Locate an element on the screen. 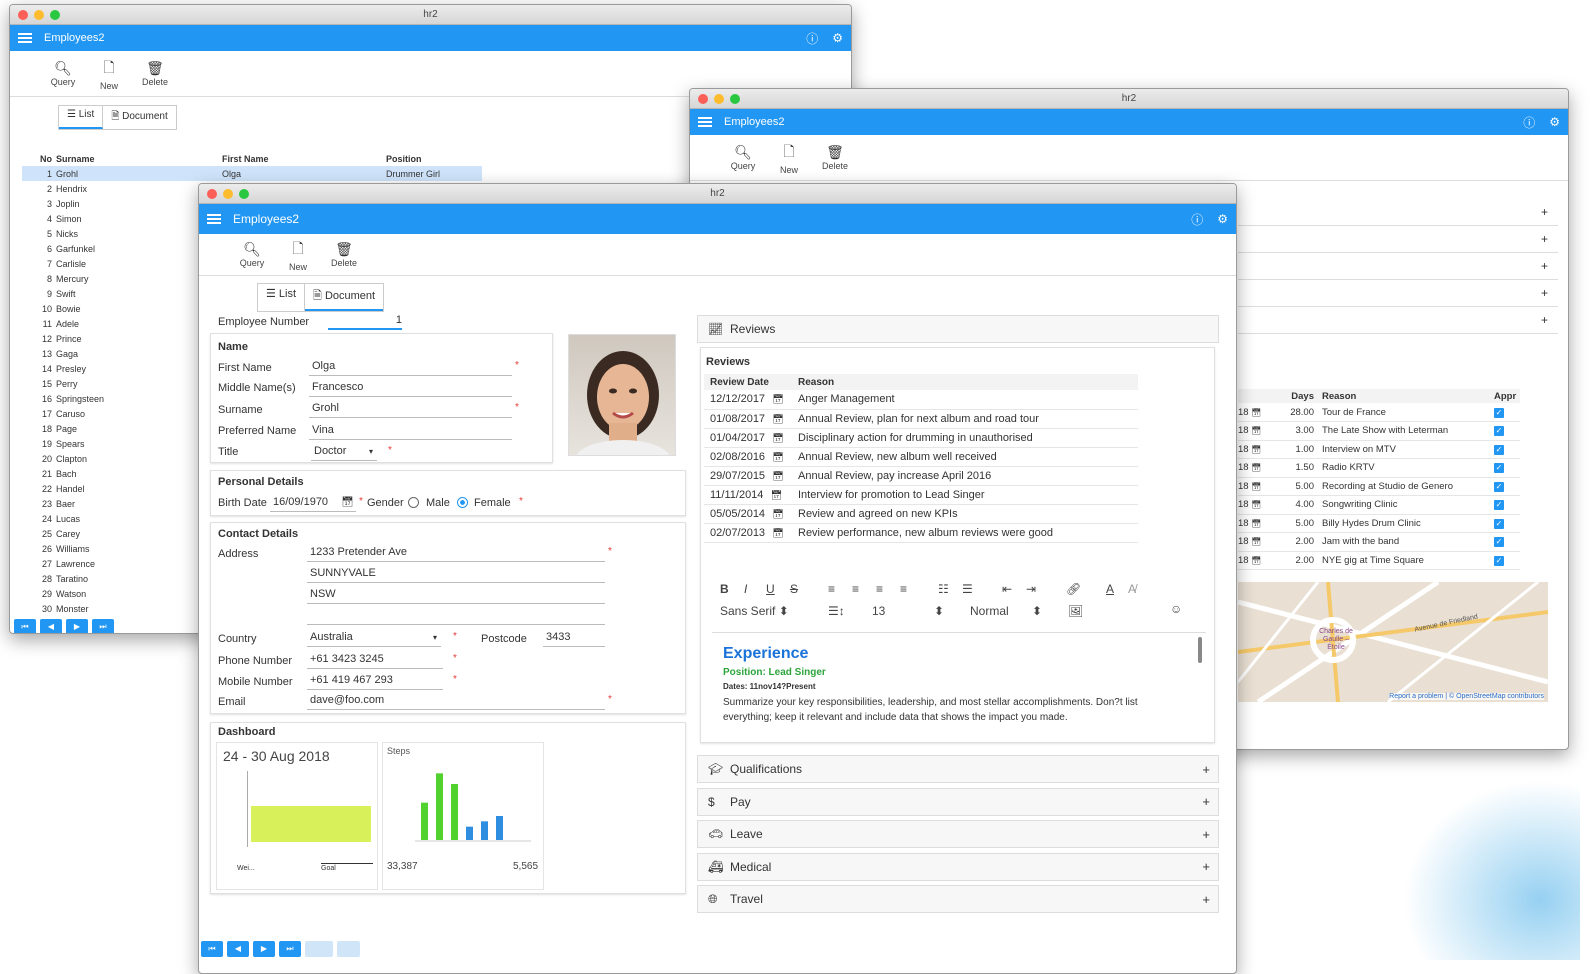 The width and height of the screenshot is (1593, 974). query-button: 🔍︎ Query is located at coordinates (252, 254).